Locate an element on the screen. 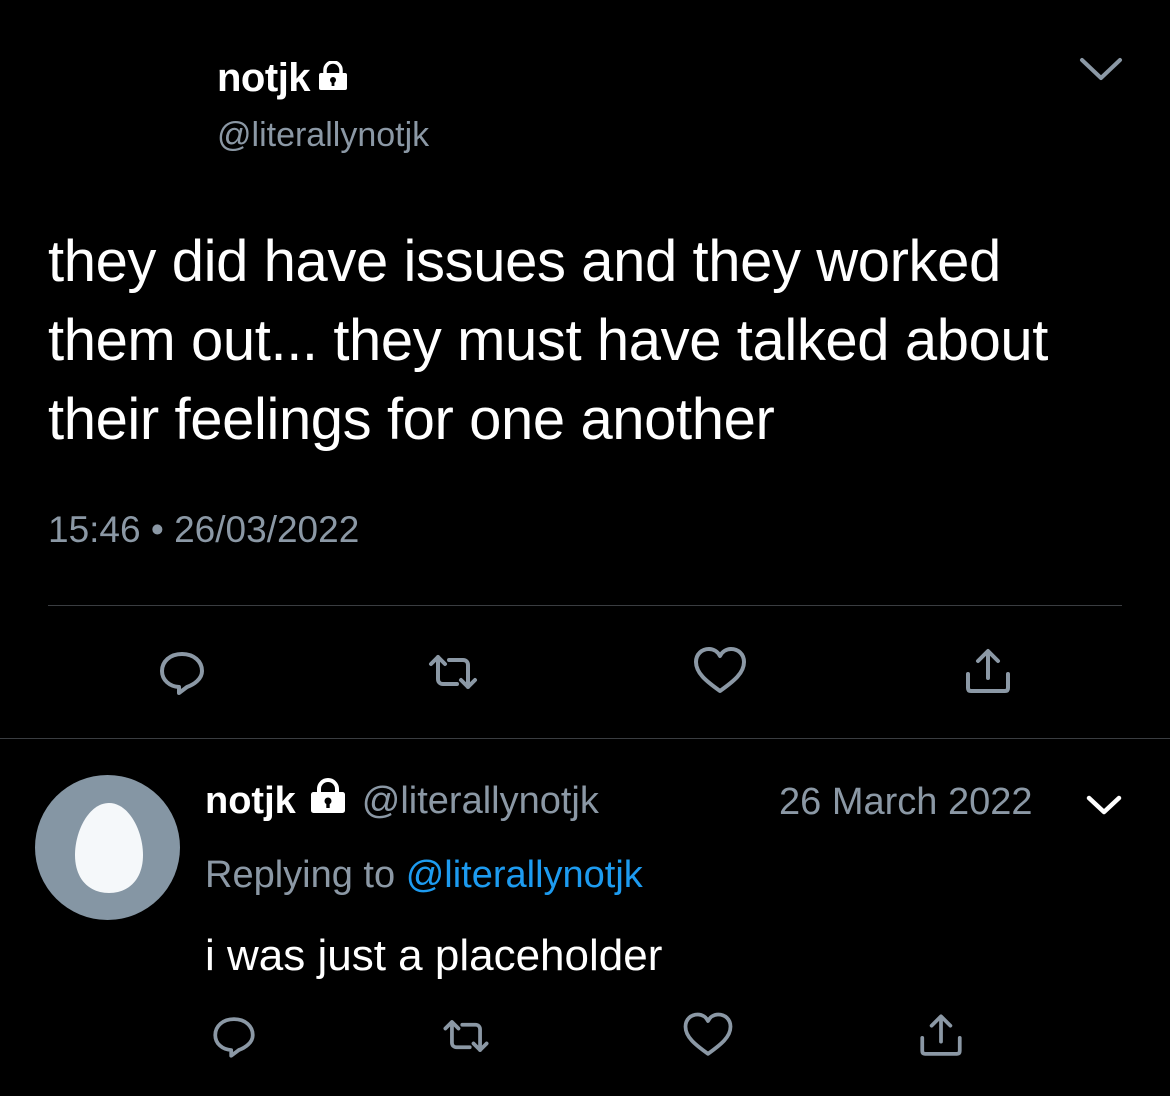 This screenshot has width=1170, height=1096. avatar is located at coordinates (107, 847).